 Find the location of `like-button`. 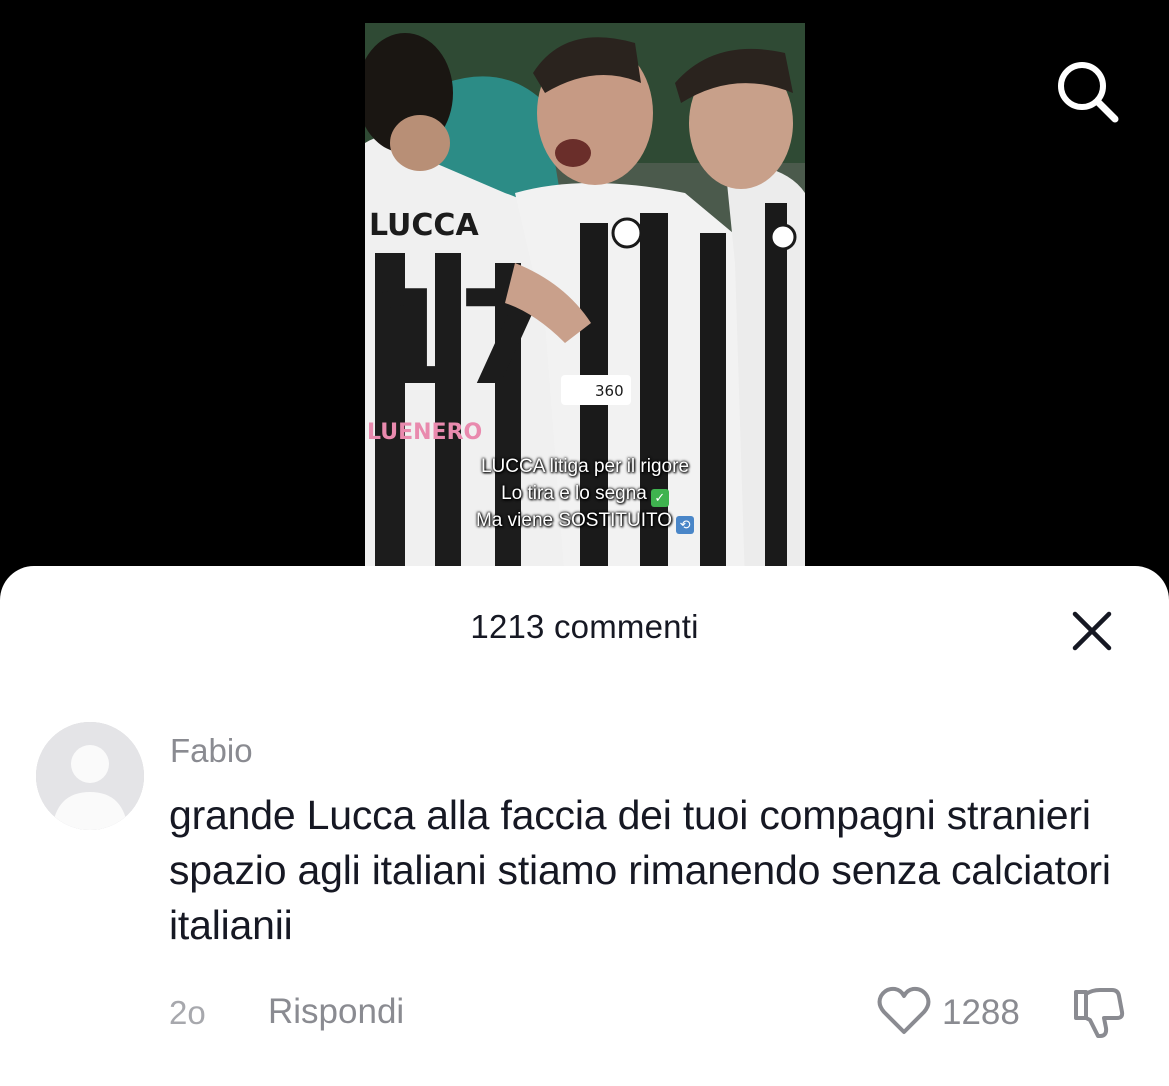

like-button is located at coordinates (904, 1011).